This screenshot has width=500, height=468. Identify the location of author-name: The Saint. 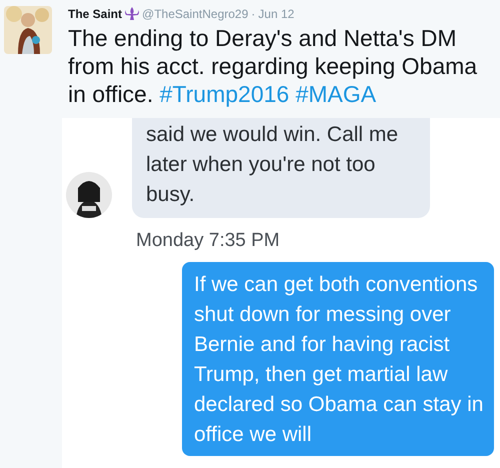
(95, 14).